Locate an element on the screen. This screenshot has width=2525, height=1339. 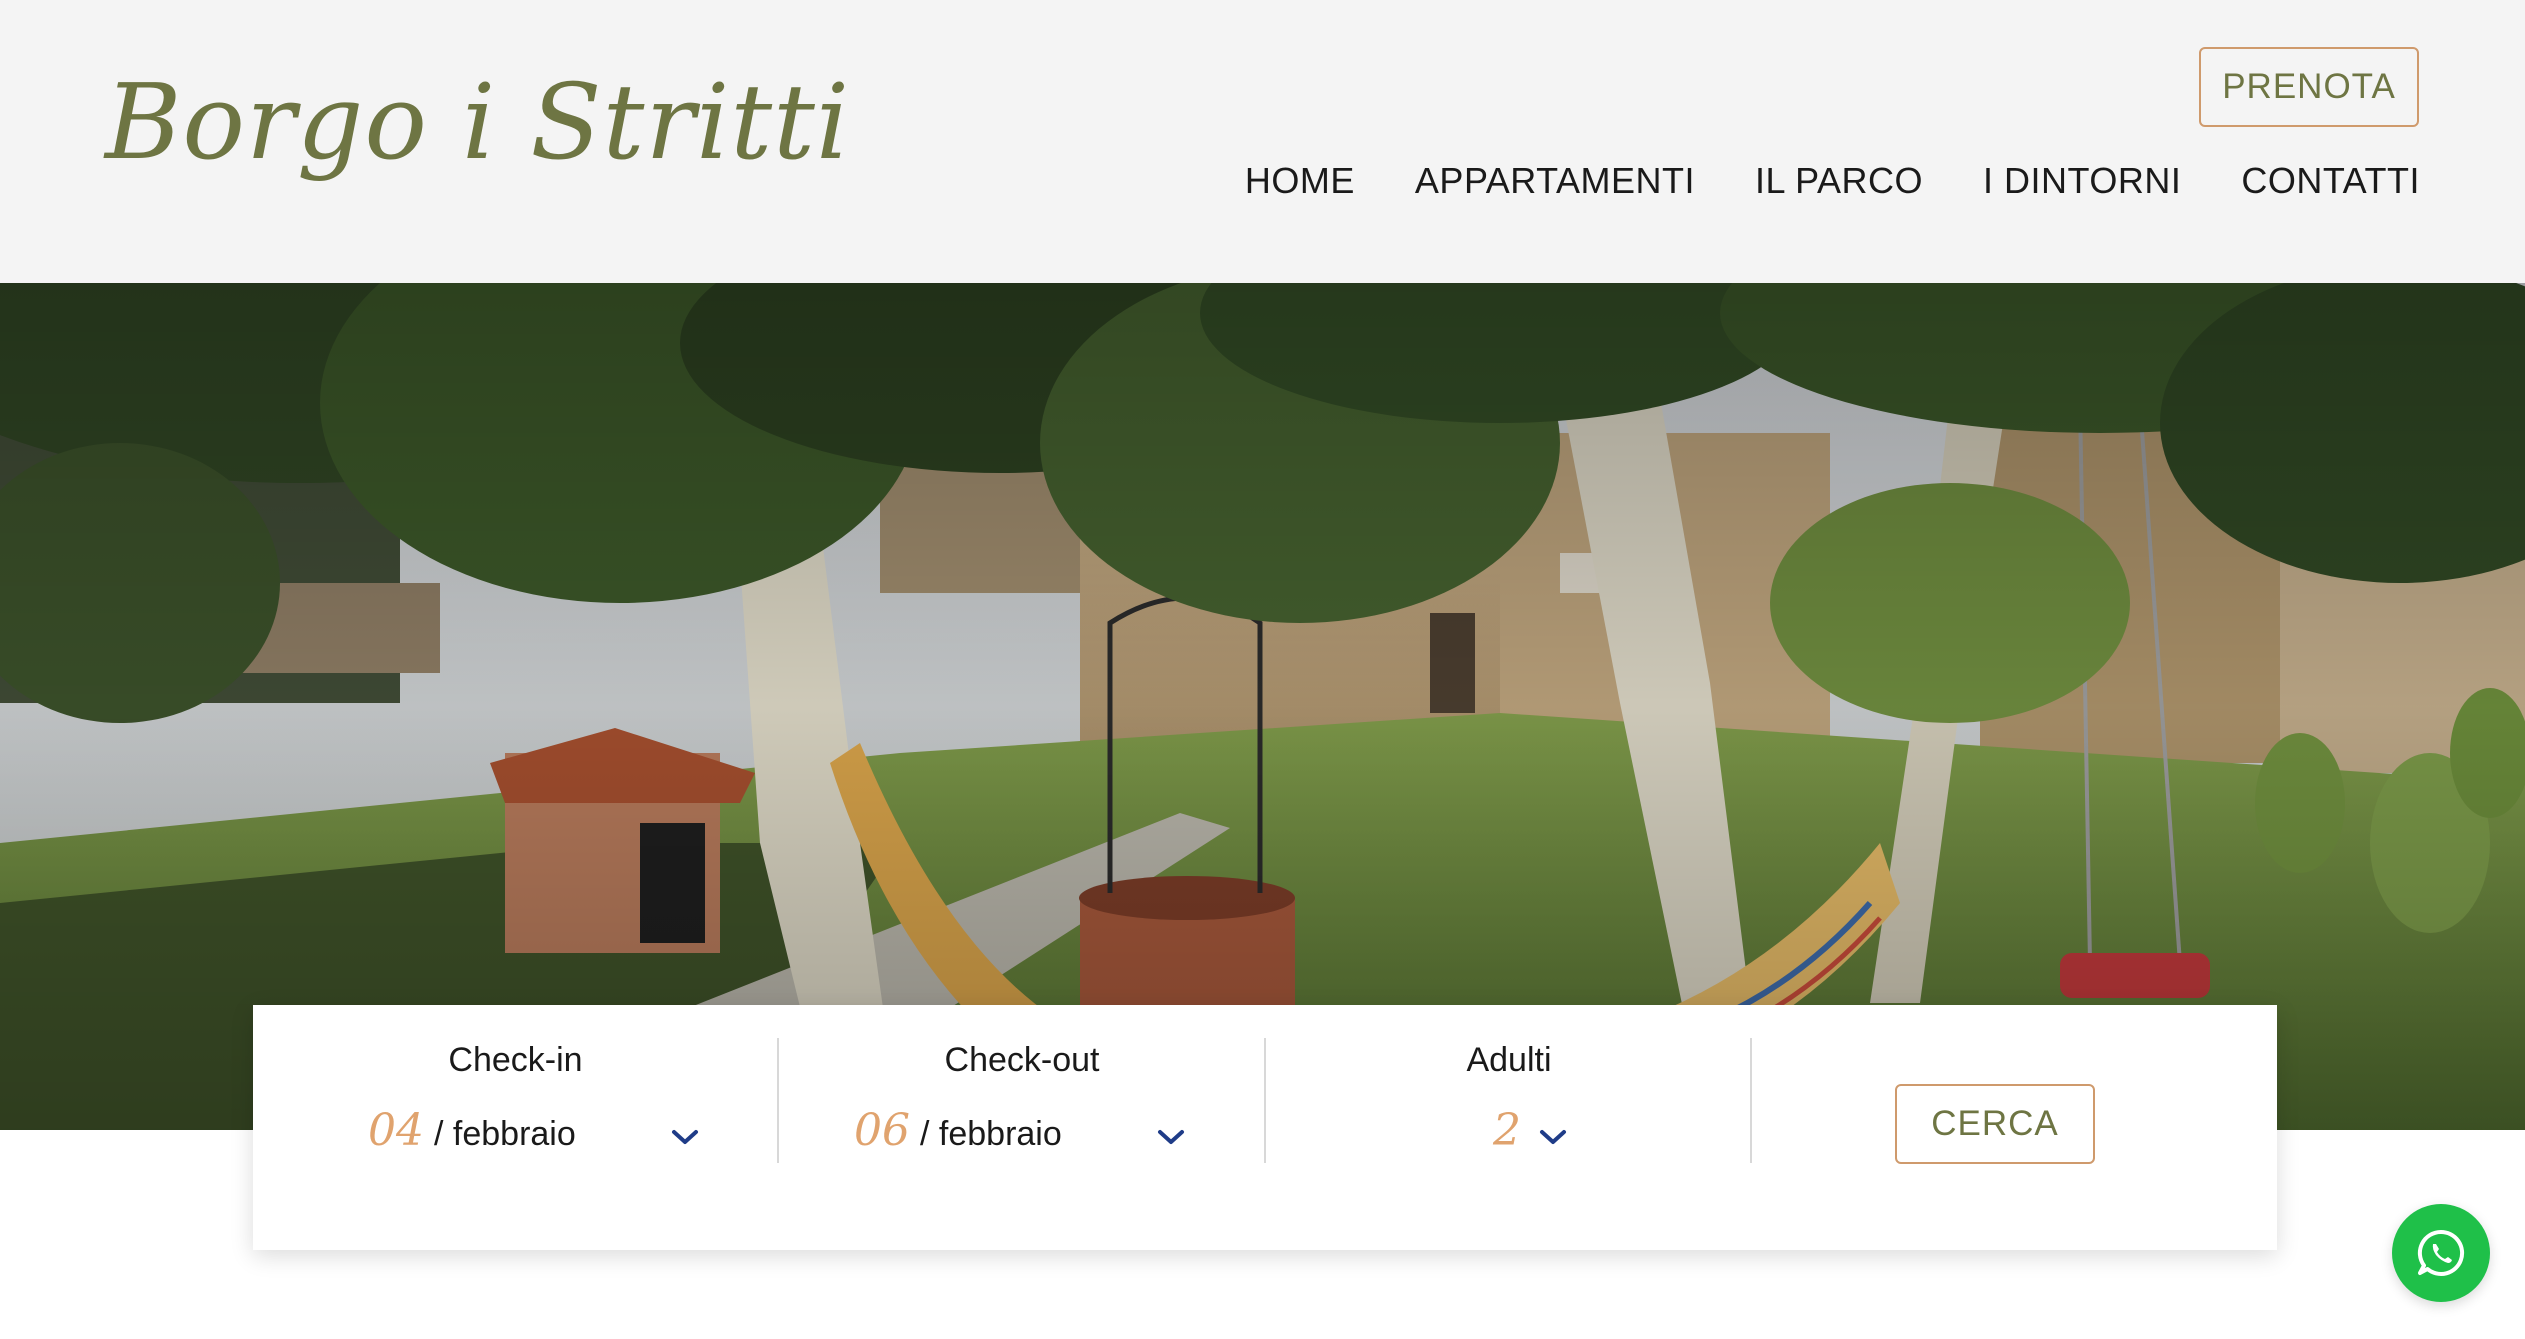
checkout-label: Check-out is located at coordinates (1022, 1060).